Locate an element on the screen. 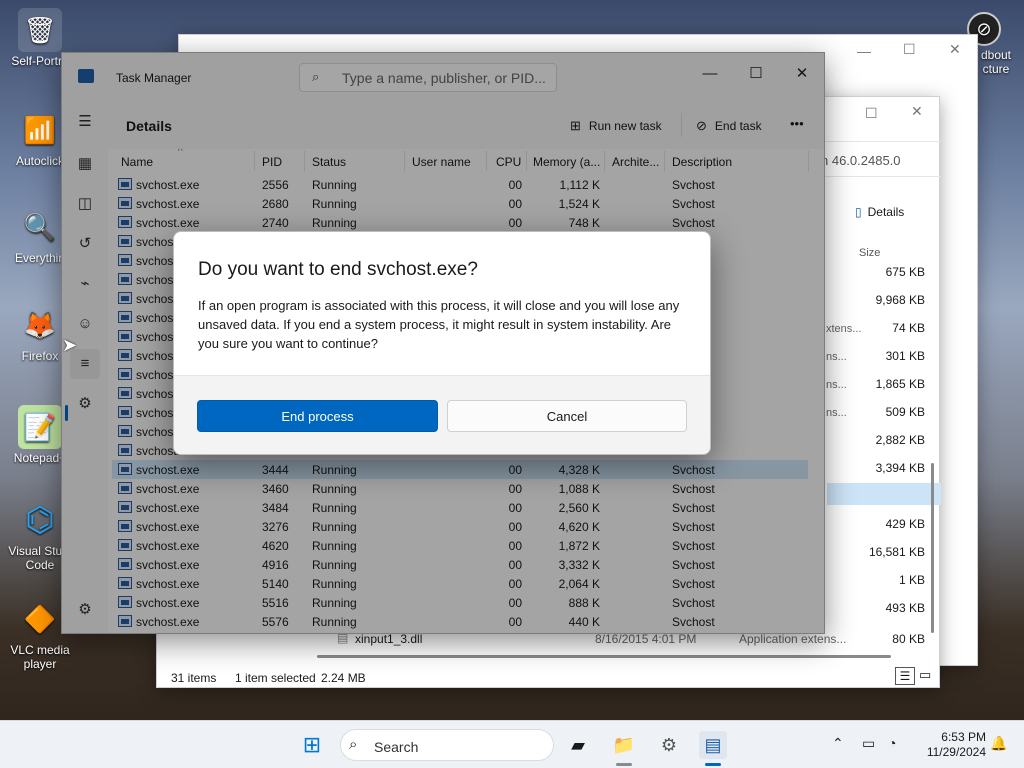  dialog-footer: End process Cancel is located at coordinates (442, 414).